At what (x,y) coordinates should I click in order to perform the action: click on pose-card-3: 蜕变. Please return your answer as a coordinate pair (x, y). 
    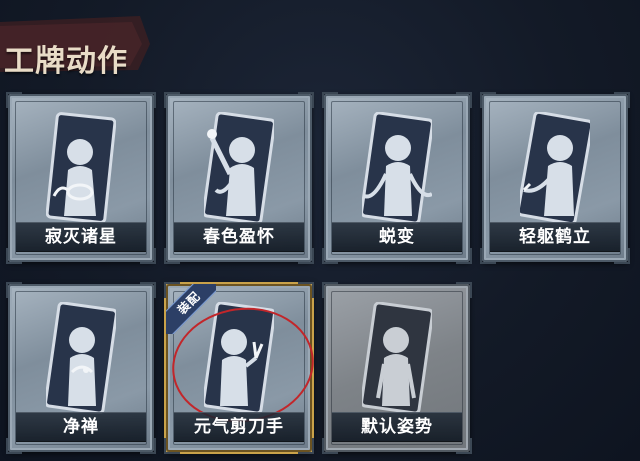
    Looking at the image, I should click on (397, 178).